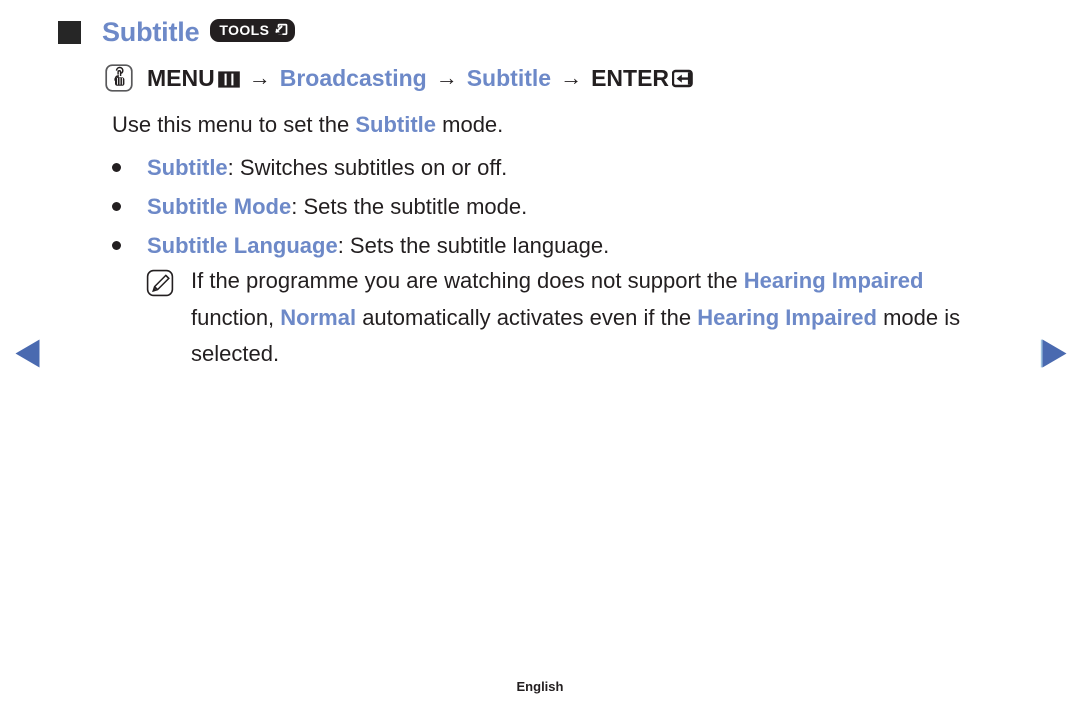 This screenshot has width=1080, height=705. Describe the element at coordinates (228, 79) in the screenshot. I see `menu-grid-icon` at that location.